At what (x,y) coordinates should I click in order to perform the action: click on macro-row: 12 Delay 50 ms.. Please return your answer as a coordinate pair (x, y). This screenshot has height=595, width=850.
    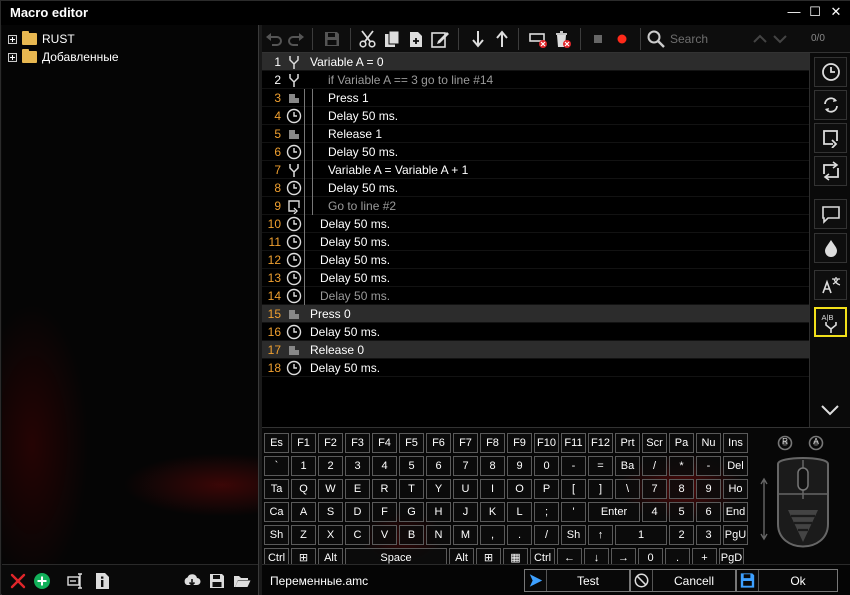
    Looking at the image, I should click on (535, 260).